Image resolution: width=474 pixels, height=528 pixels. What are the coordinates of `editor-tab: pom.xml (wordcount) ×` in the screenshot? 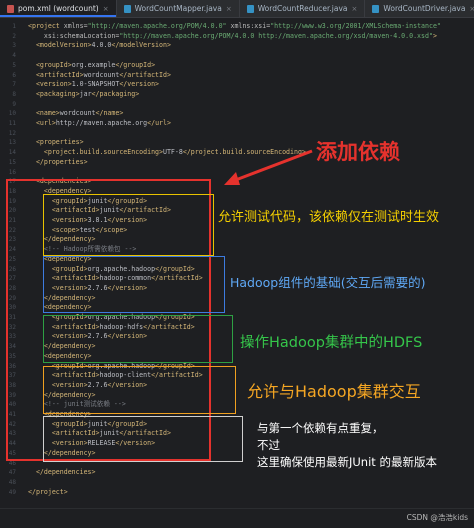 It's located at (58, 8).